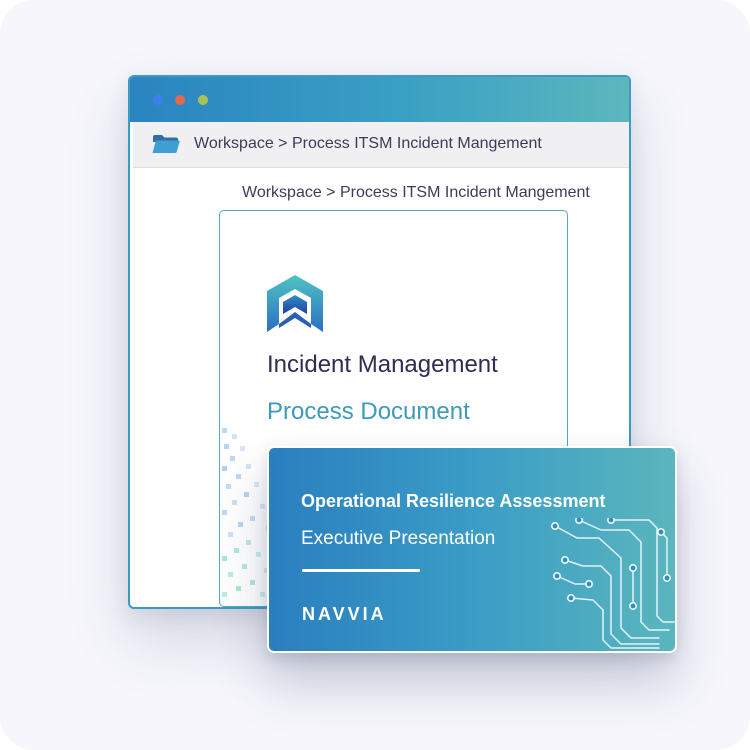 The width and height of the screenshot is (750, 750). Describe the element at coordinates (382, 364) in the screenshot. I see `document-title: Incident Management` at that location.